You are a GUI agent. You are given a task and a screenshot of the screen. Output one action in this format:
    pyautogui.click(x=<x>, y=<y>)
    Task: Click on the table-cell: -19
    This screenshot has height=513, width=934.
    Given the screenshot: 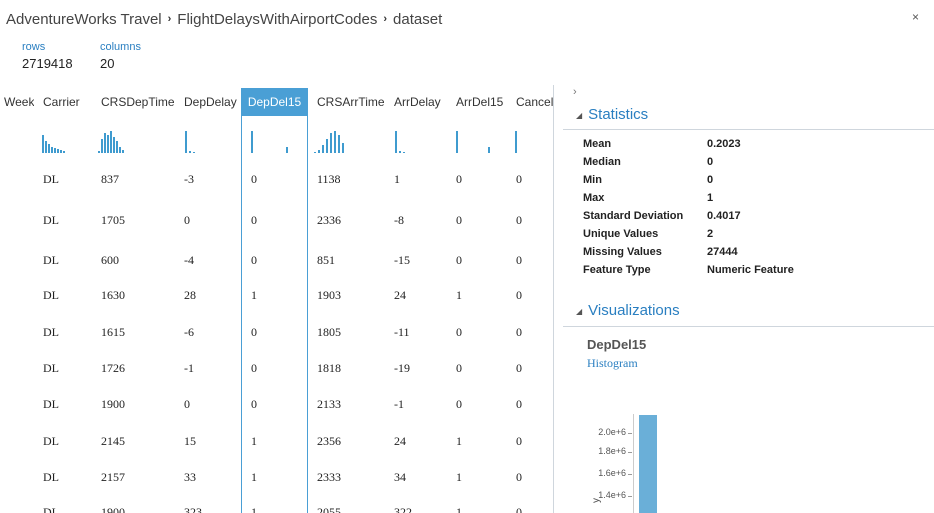 What is the action you would take?
    pyautogui.click(x=402, y=368)
    